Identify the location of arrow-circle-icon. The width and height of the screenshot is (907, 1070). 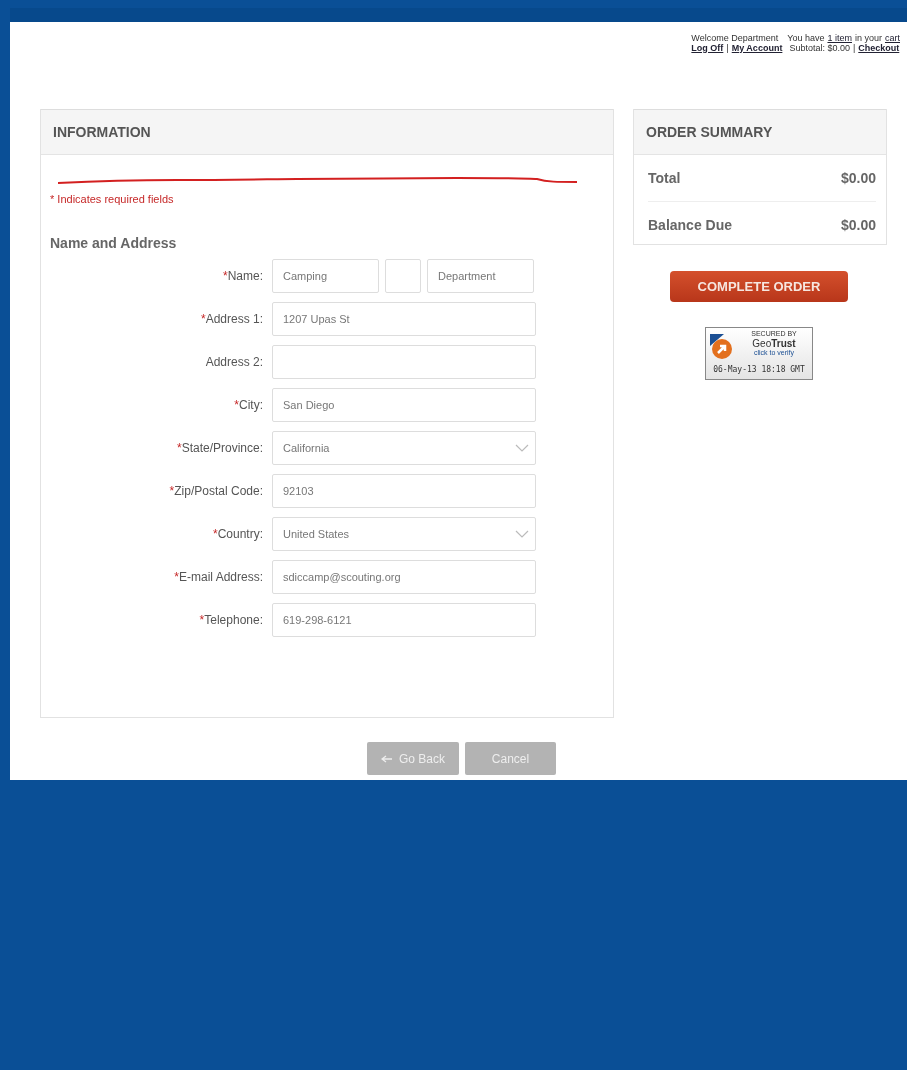
(722, 347).